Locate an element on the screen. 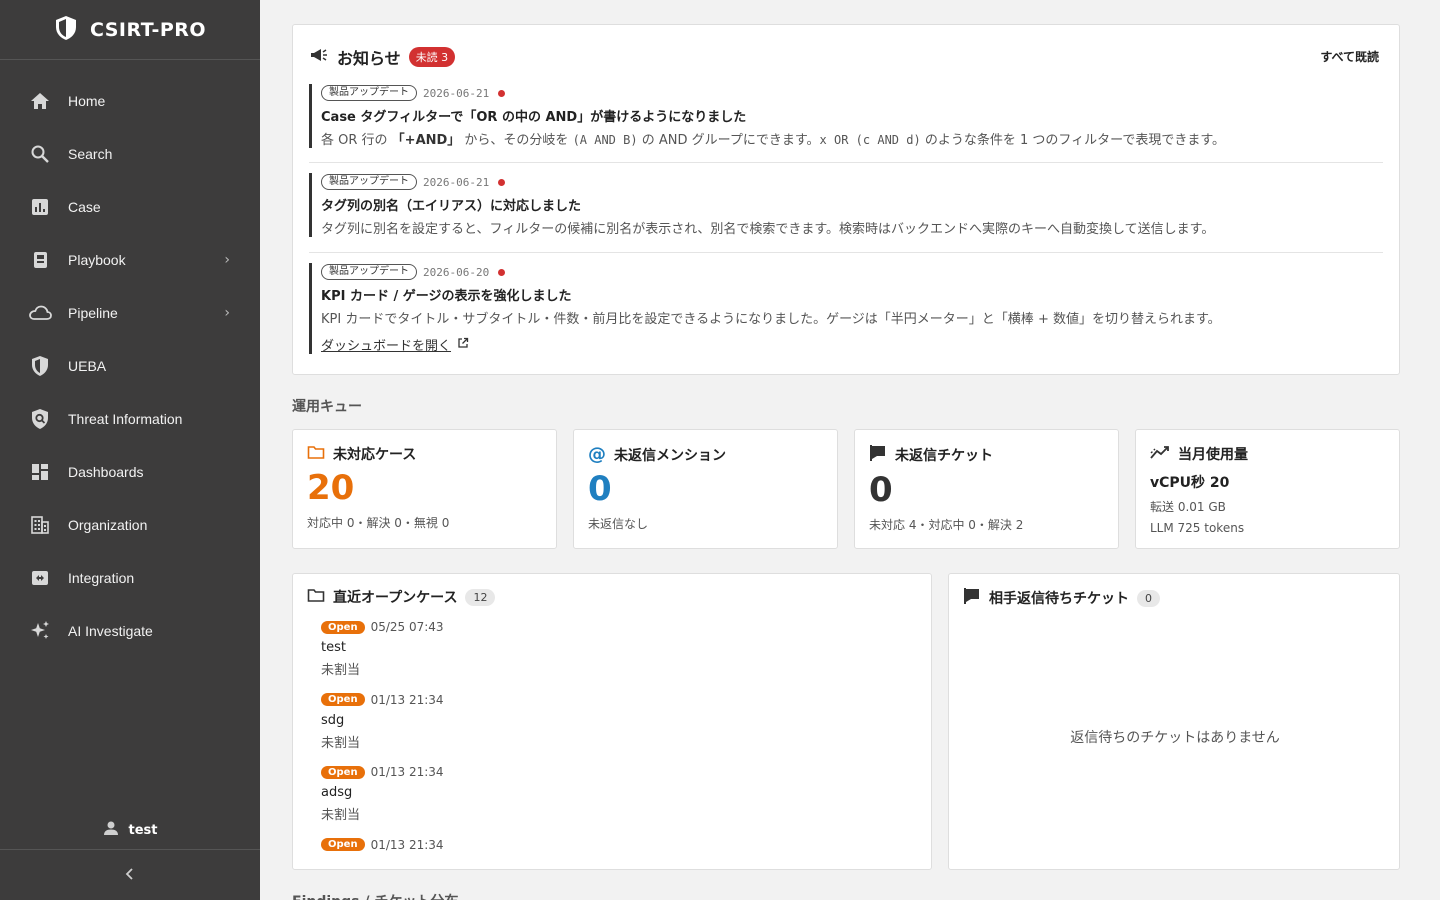 The height and width of the screenshot is (900, 1440). empty-state: 返信待ちのチケットはありません is located at coordinates (1175, 738).